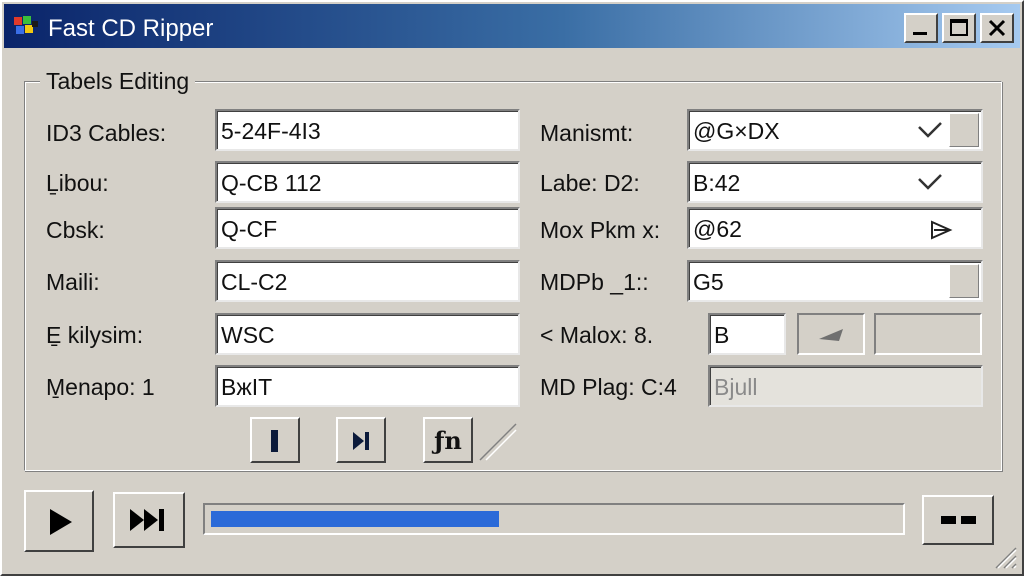 This screenshot has width=1024, height=576. Describe the element at coordinates (367, 130) in the screenshot. I see `id3-cables-field: 5-24F-4I3` at that location.